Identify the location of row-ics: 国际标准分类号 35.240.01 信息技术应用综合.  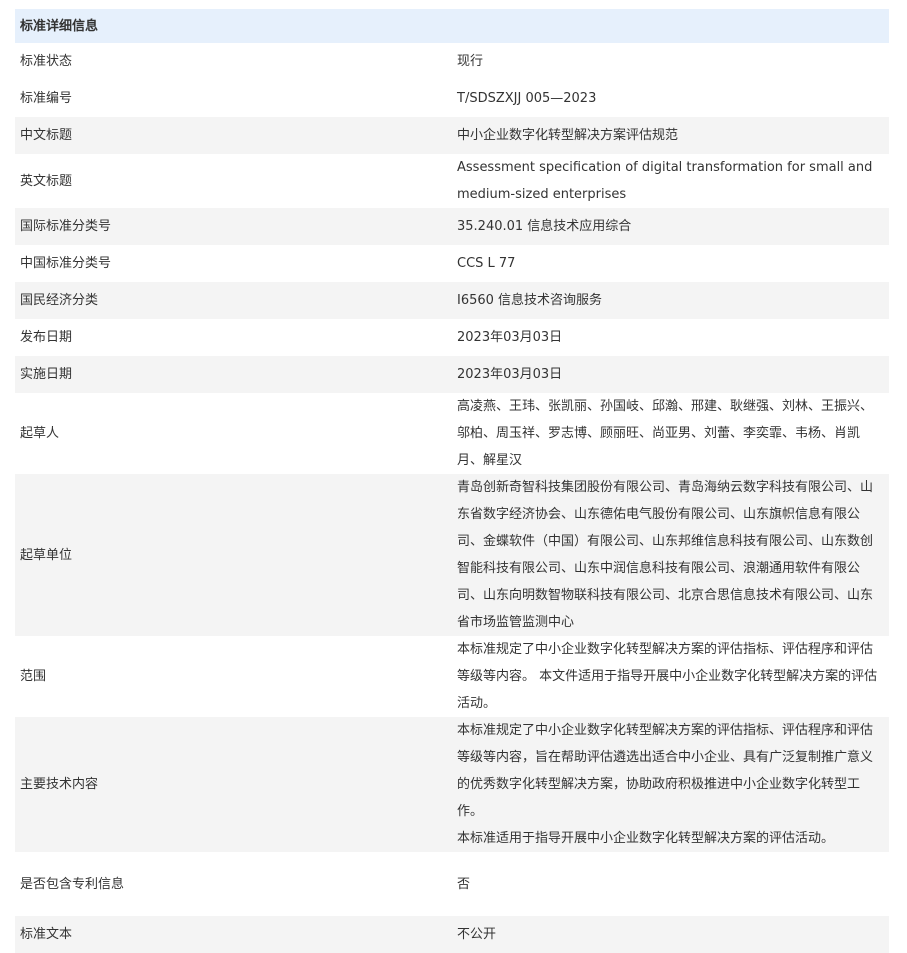
(452, 226).